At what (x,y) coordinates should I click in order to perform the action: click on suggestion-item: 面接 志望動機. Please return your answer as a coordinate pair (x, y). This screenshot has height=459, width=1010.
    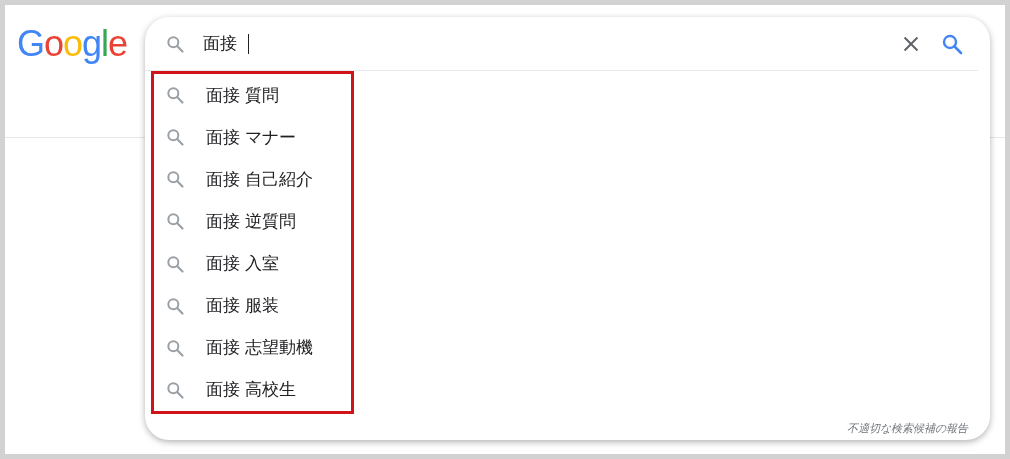
    Looking at the image, I should click on (252, 347).